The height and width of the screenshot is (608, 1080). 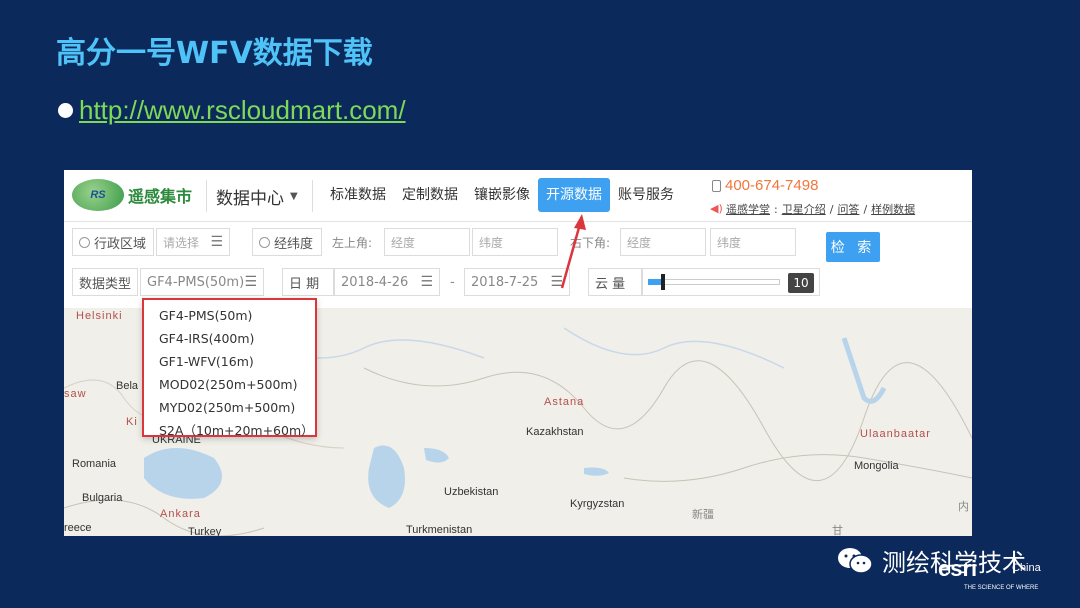 What do you see at coordinates (646, 195) in the screenshot?
I see `nav-account-service: 账号服务` at bounding box center [646, 195].